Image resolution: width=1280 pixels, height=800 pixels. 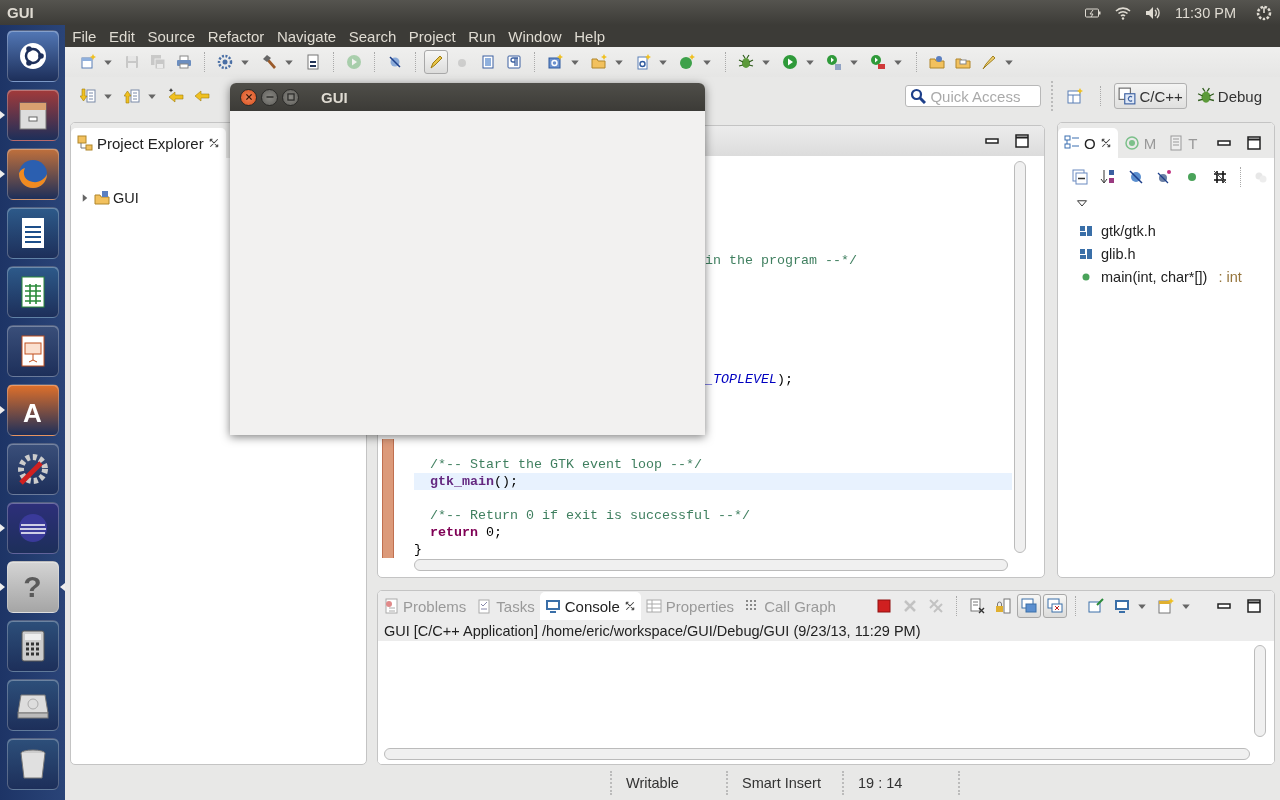 I want to click on up-arrow-document-icon, so click(x=132, y=96).